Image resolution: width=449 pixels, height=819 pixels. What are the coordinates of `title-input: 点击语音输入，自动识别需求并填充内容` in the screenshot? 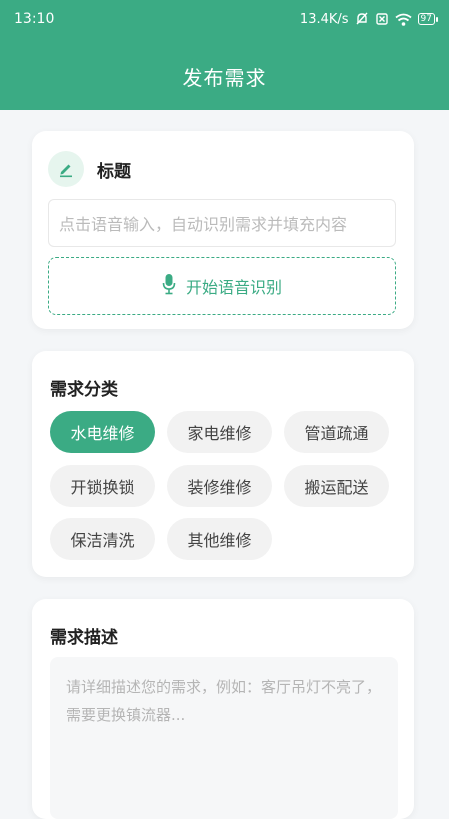 It's located at (222, 223).